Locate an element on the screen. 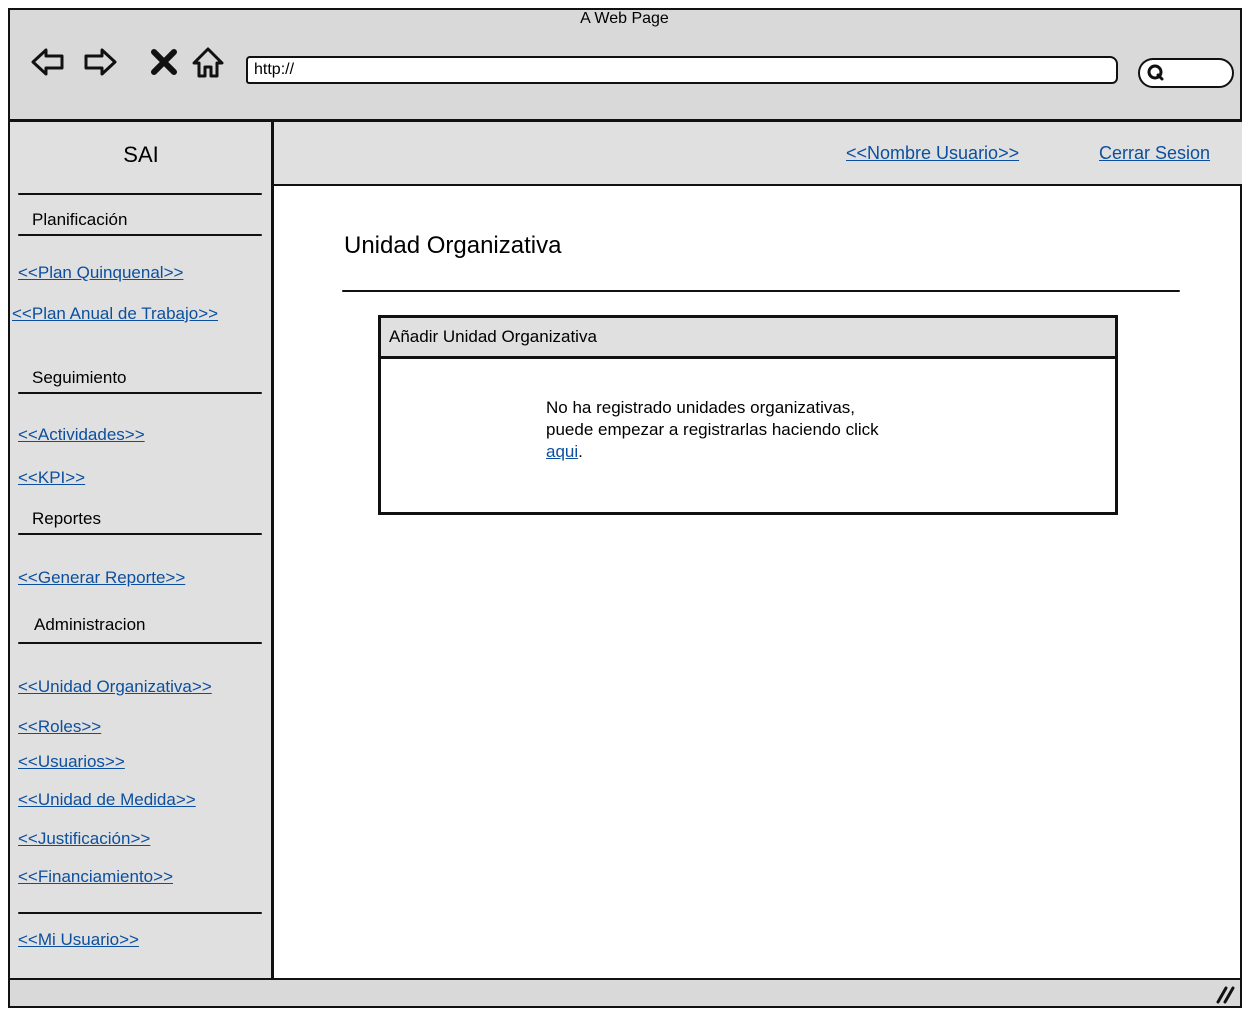 This screenshot has height=1015, width=1249. message-period: . is located at coordinates (580, 451).